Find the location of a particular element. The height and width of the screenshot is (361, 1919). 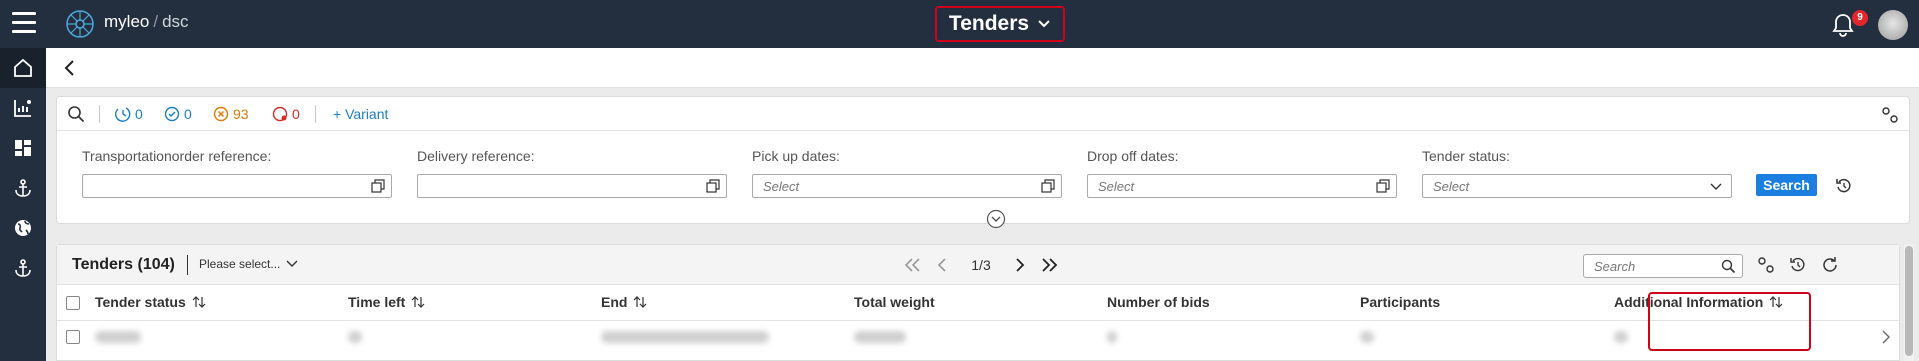

search-button: Search is located at coordinates (1786, 185).